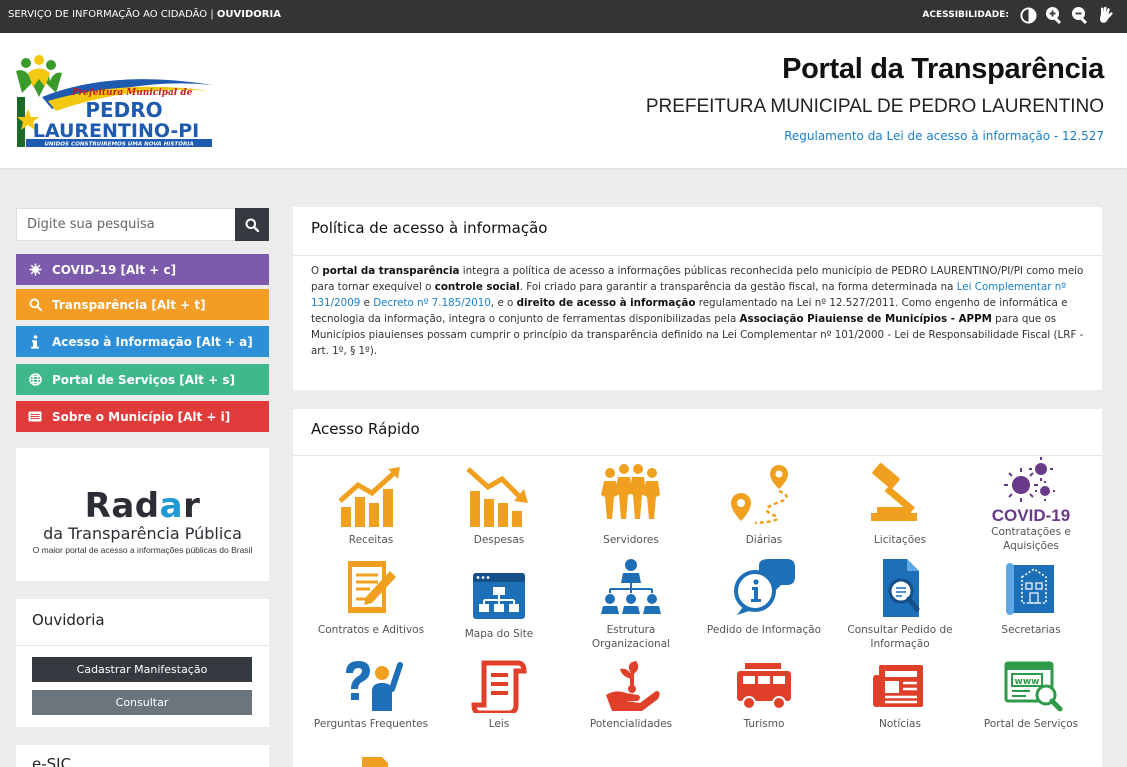 The width and height of the screenshot is (1127, 767). What do you see at coordinates (631, 513) in the screenshot?
I see `tile-servidores: Servidores` at bounding box center [631, 513].